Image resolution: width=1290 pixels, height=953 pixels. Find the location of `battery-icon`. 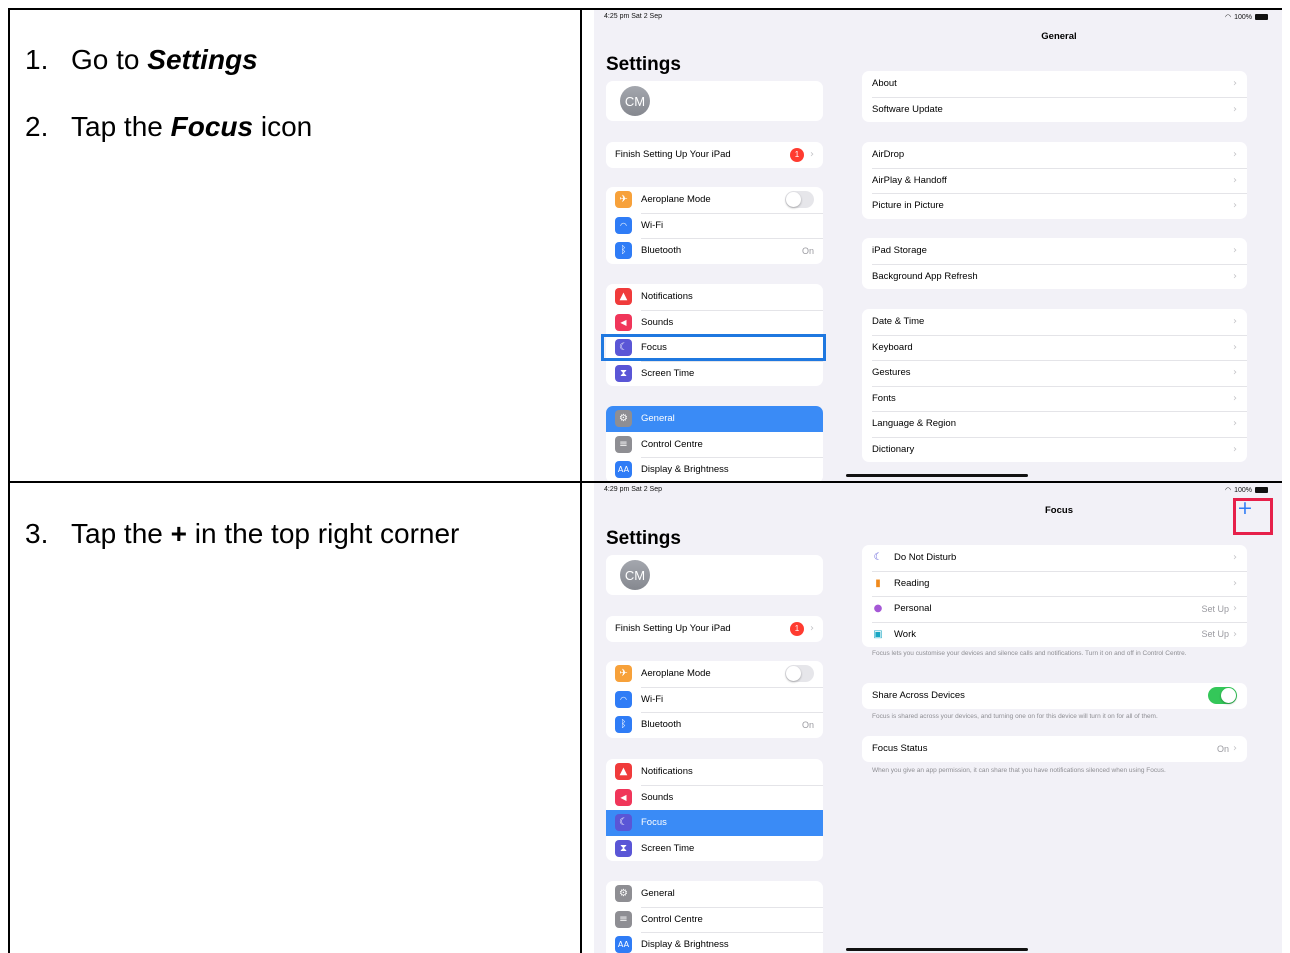

battery-icon is located at coordinates (1261, 17).